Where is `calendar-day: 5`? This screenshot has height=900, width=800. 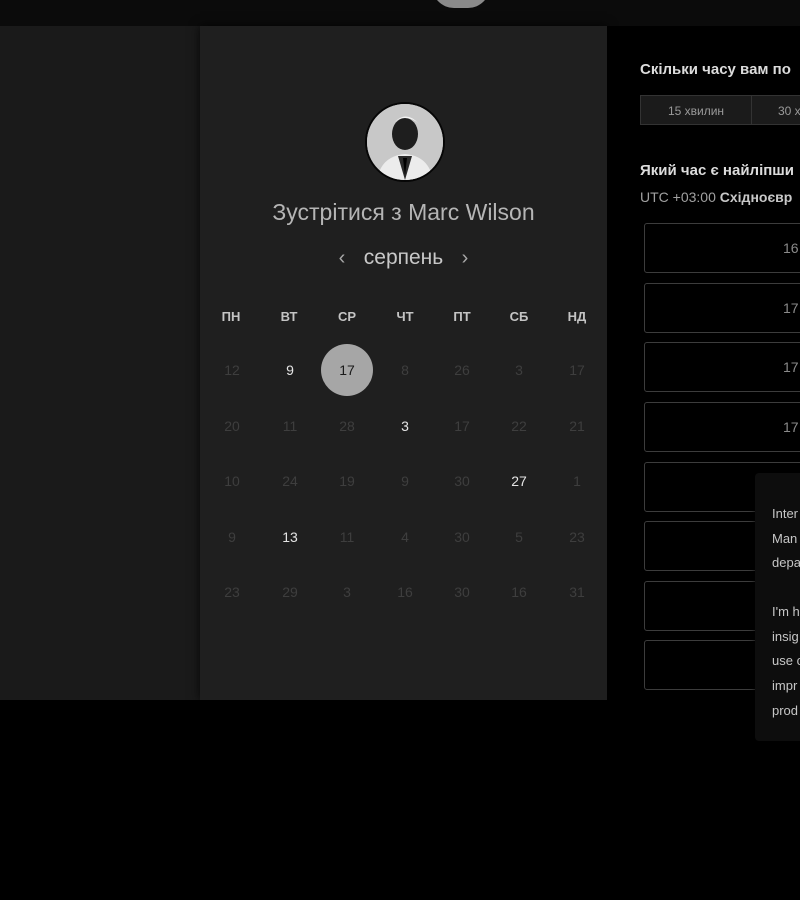 calendar-day: 5 is located at coordinates (519, 537).